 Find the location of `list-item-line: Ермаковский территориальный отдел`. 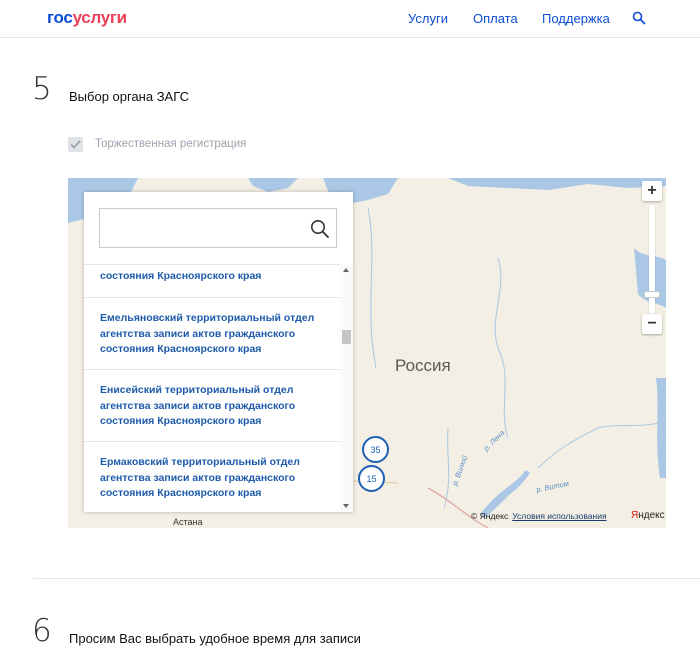

list-item-line: Ермаковский территориальный отдел is located at coordinates (200, 462).